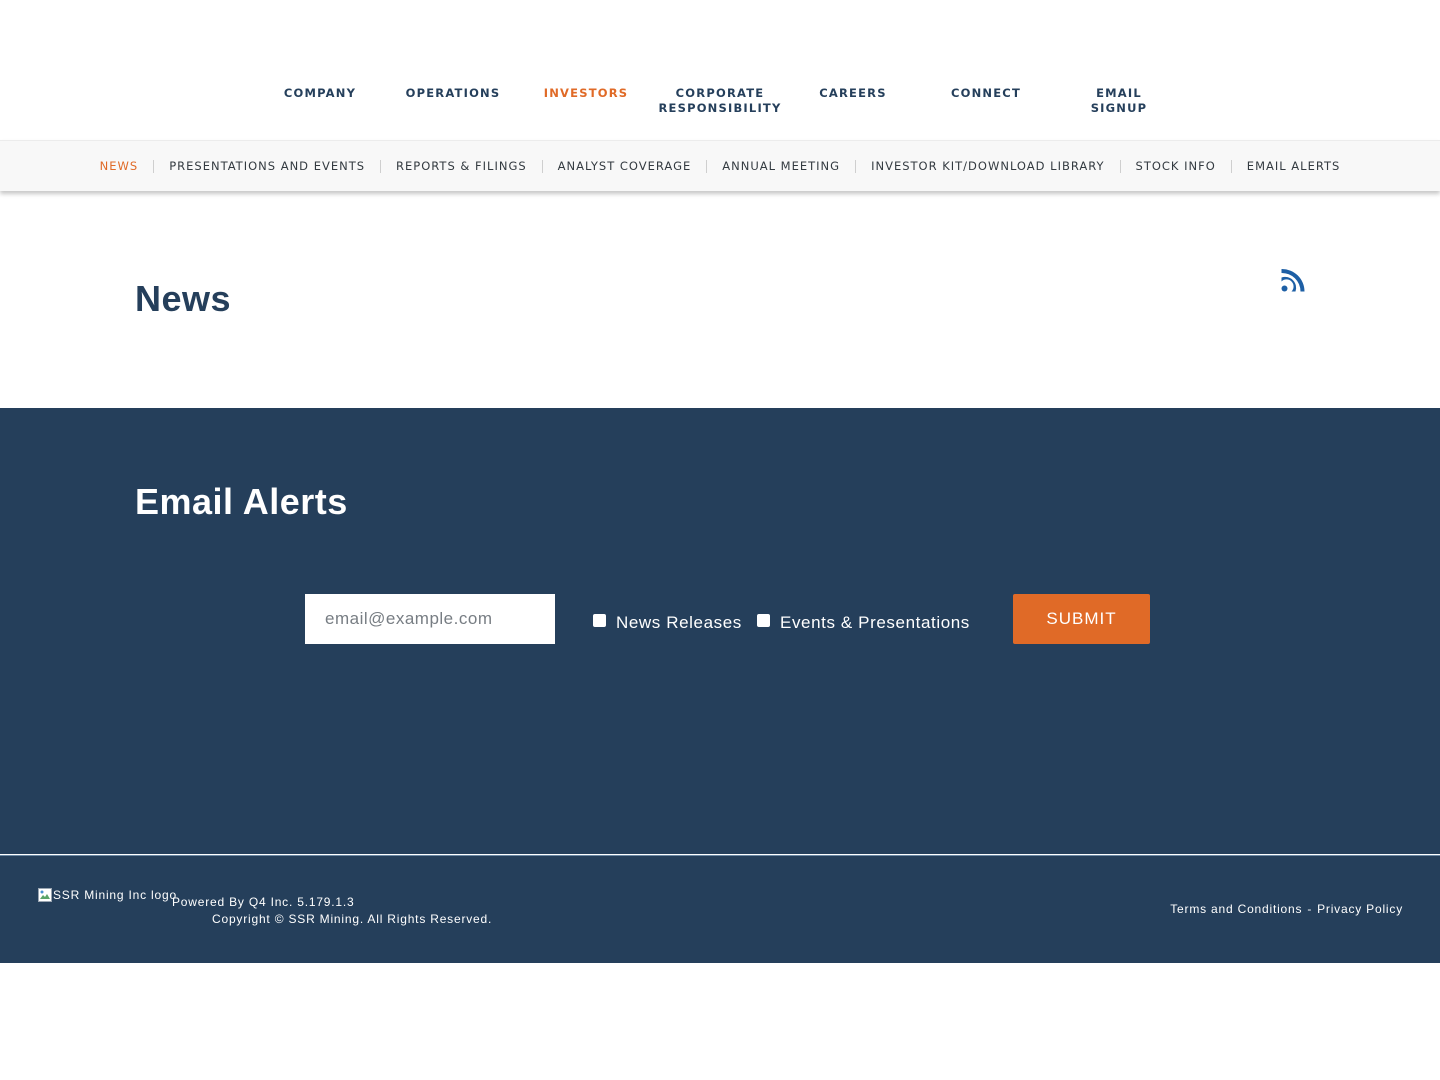 The image size is (1440, 1080). What do you see at coordinates (679, 623) in the screenshot?
I see `news-releases-label: News Releases` at bounding box center [679, 623].